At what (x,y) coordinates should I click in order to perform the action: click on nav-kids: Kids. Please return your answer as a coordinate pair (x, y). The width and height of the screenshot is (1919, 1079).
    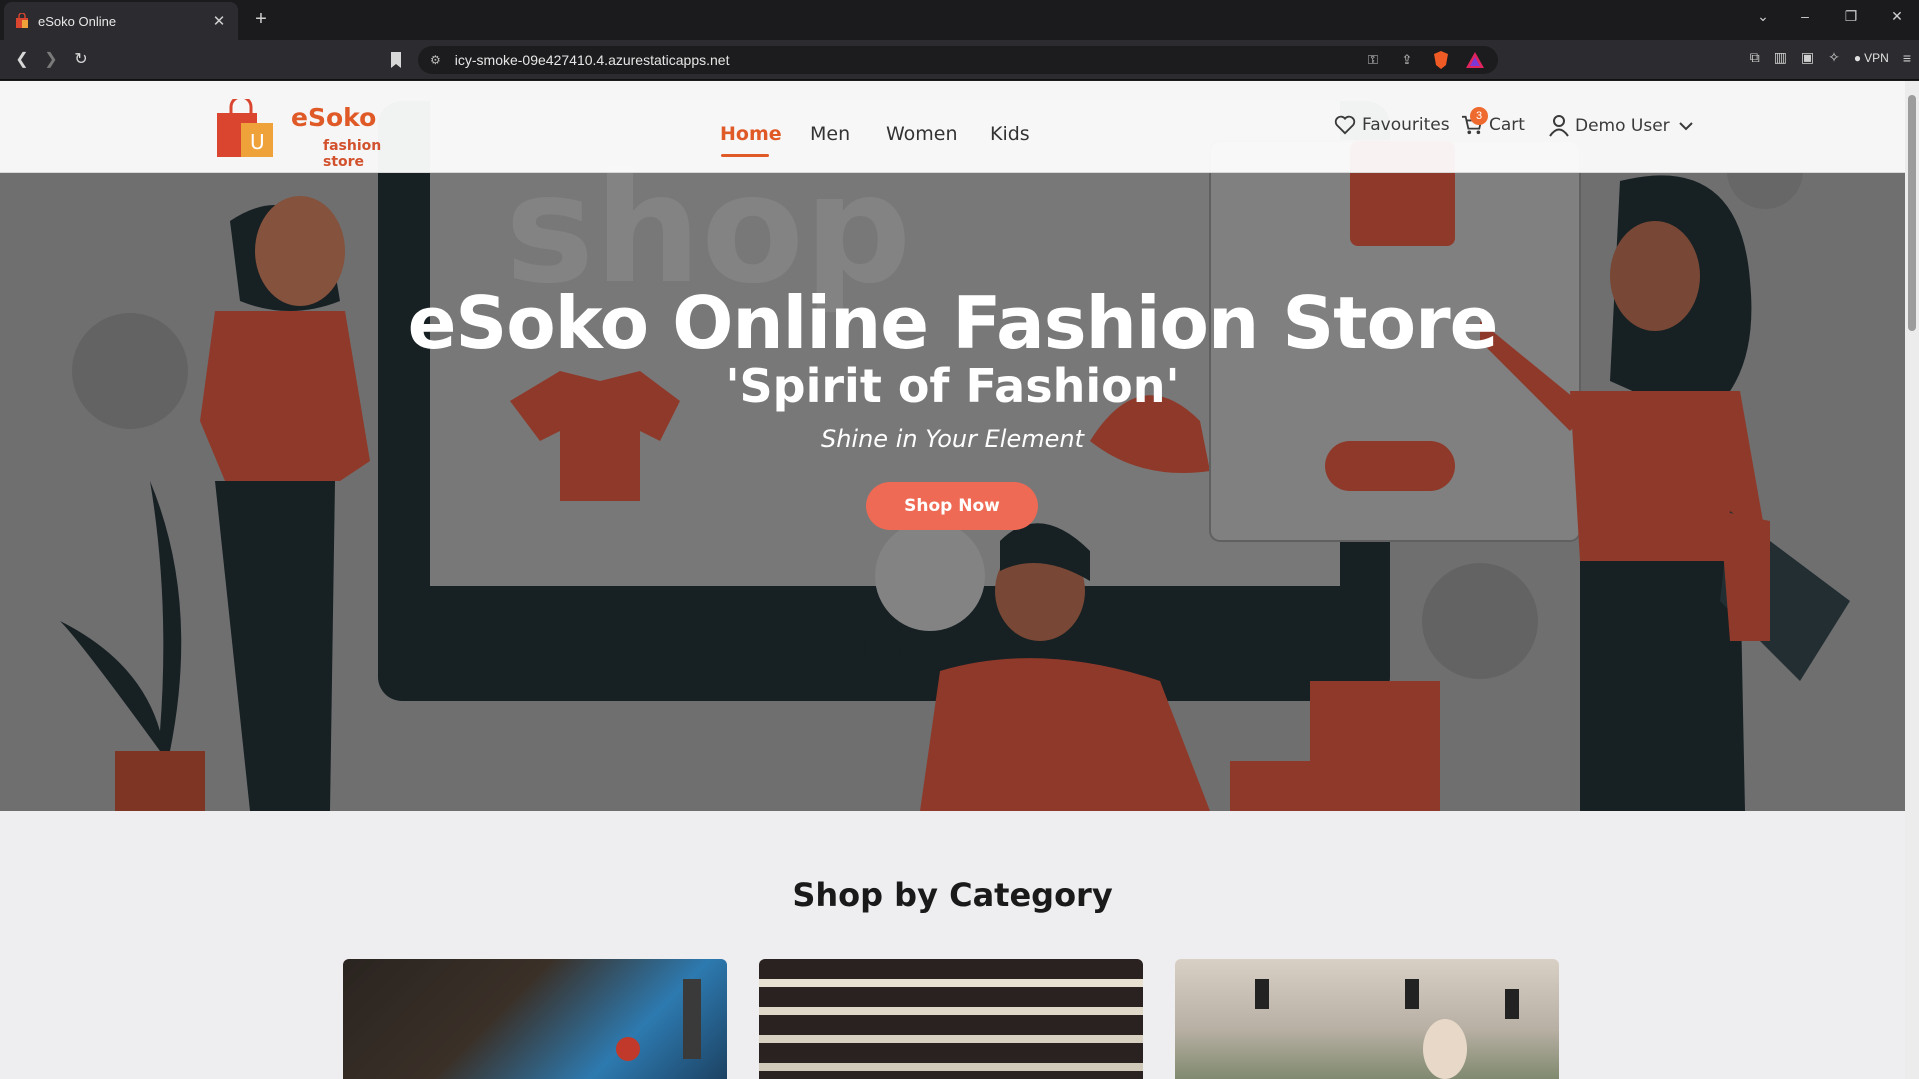
    Looking at the image, I should click on (1010, 134).